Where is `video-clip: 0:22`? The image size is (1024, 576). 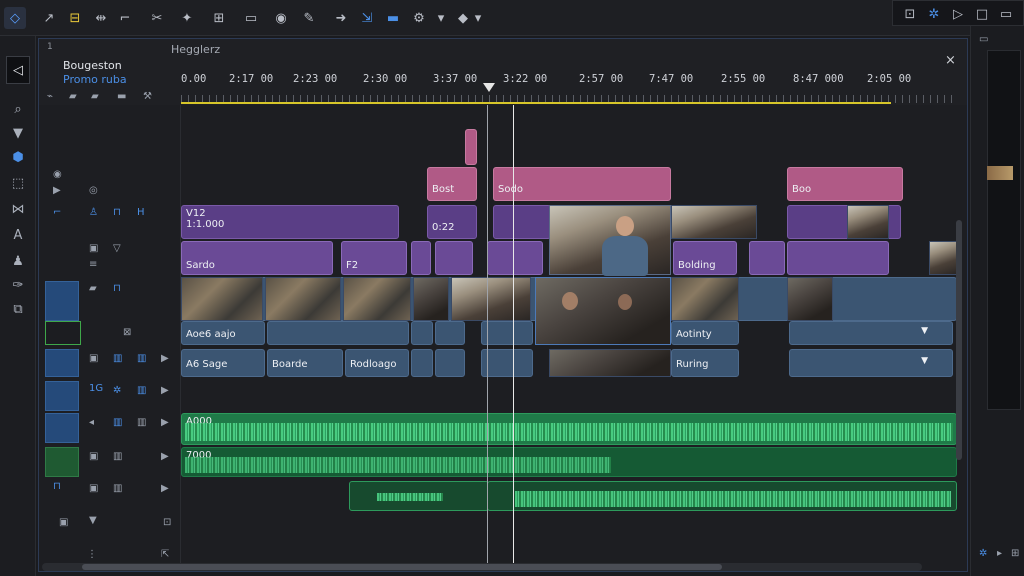 video-clip: 0:22 is located at coordinates (452, 222).